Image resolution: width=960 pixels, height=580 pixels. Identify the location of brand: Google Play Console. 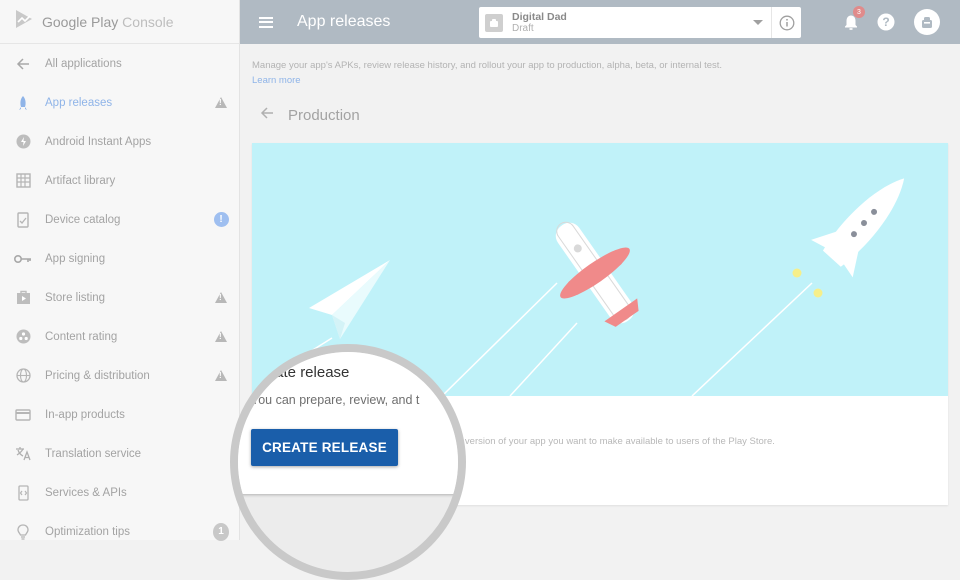
(119, 22).